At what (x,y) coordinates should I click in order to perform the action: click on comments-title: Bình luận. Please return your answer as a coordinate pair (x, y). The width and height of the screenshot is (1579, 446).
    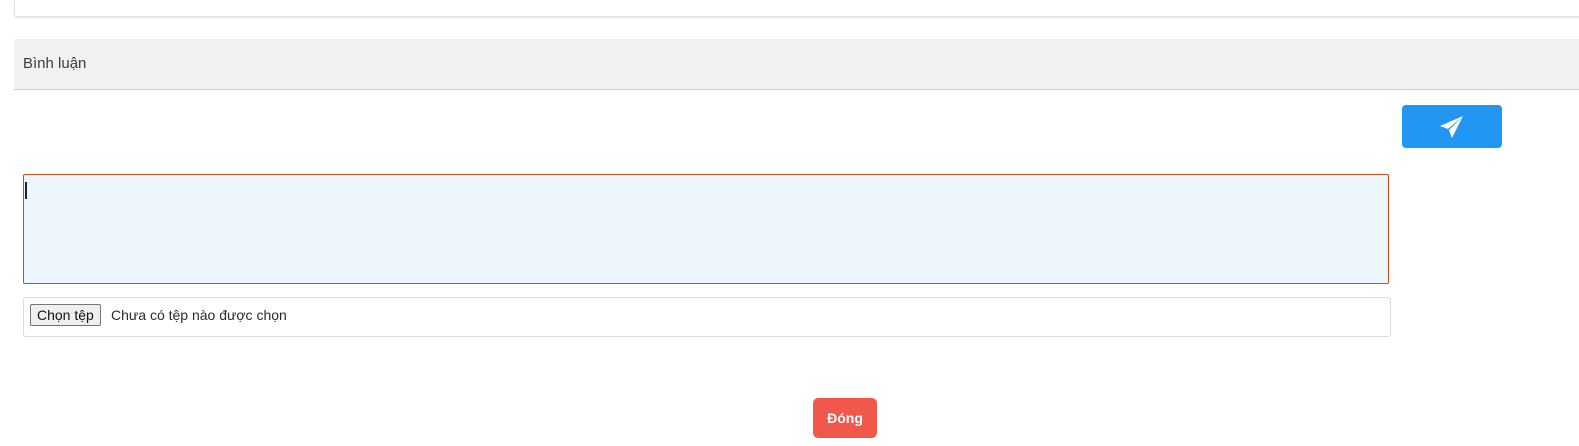
    Looking at the image, I should click on (55, 63).